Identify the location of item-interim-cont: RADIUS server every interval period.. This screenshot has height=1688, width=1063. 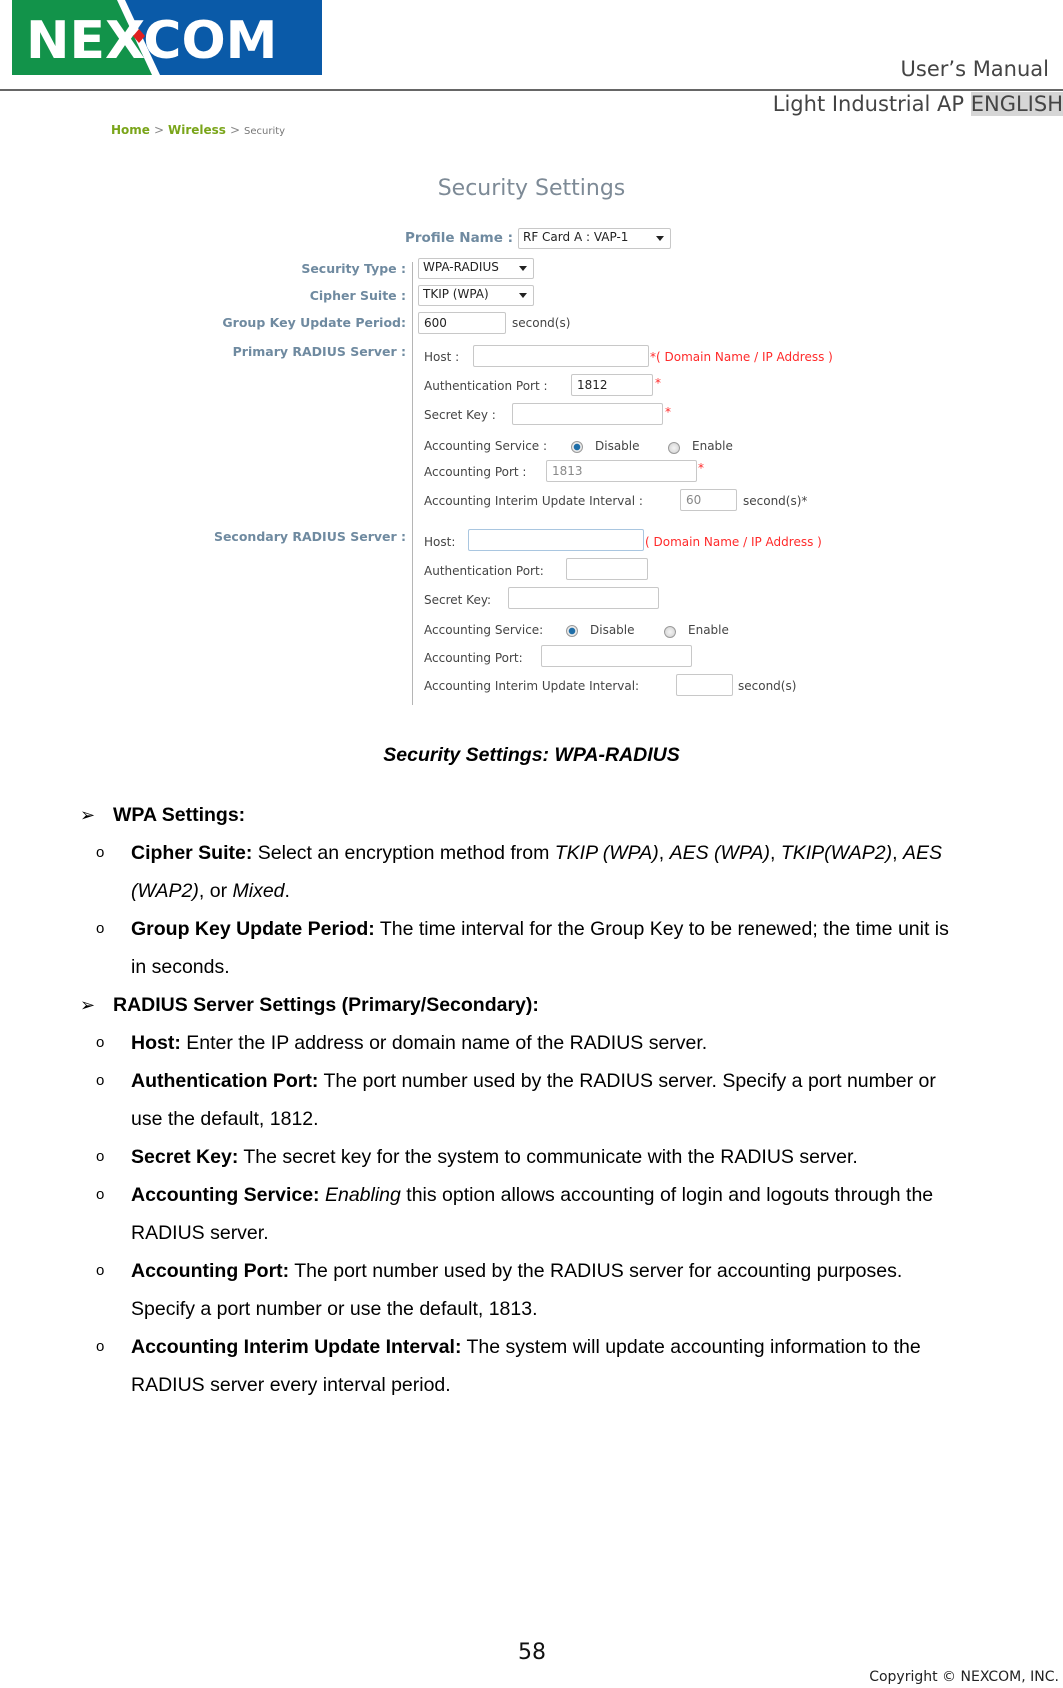
(291, 1385).